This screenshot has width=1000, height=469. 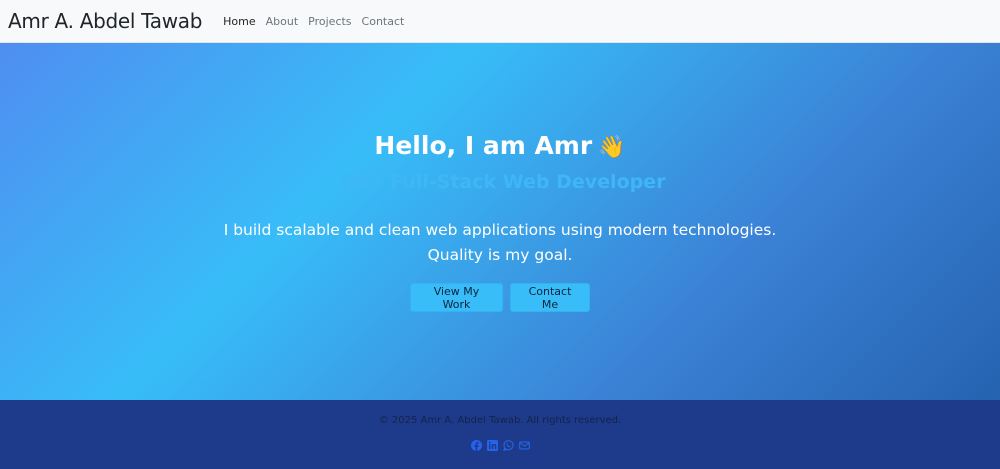 I want to click on hero-title: Hello, I am Amr 👋, so click(x=500, y=145).